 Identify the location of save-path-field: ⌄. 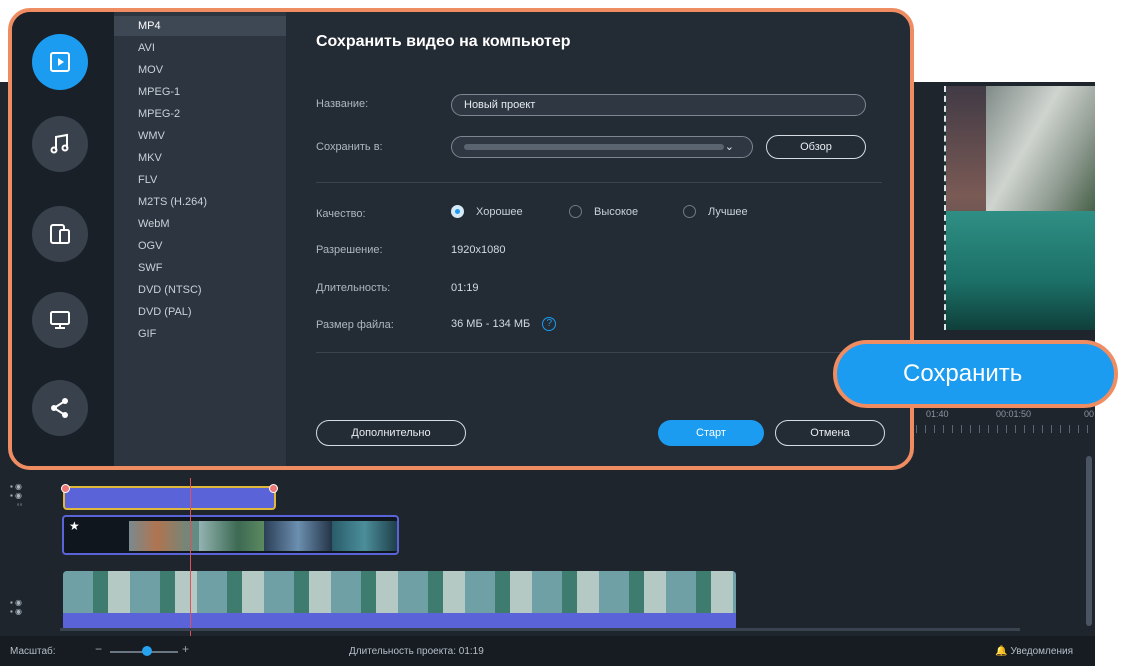
(602, 147).